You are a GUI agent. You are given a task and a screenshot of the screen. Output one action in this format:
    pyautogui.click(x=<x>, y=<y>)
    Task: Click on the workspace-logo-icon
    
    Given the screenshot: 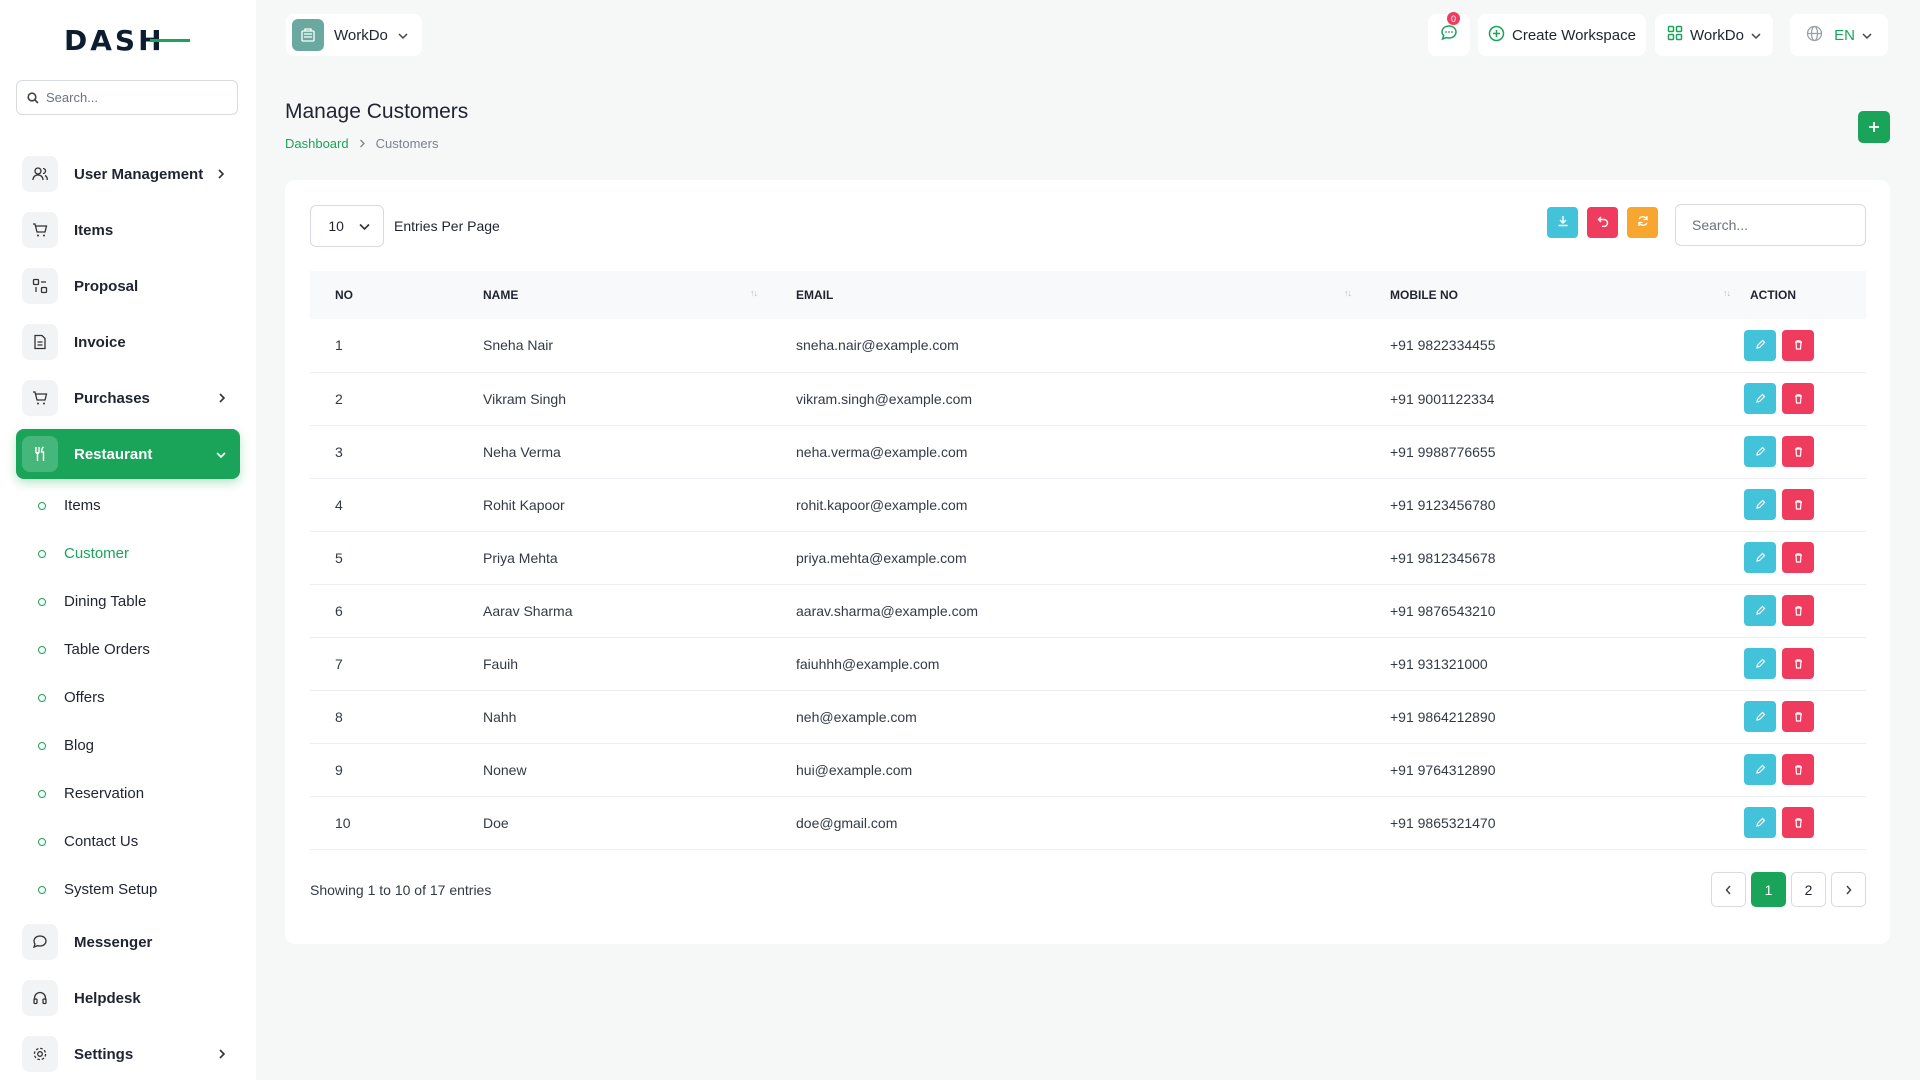 What is the action you would take?
    pyautogui.click(x=308, y=35)
    